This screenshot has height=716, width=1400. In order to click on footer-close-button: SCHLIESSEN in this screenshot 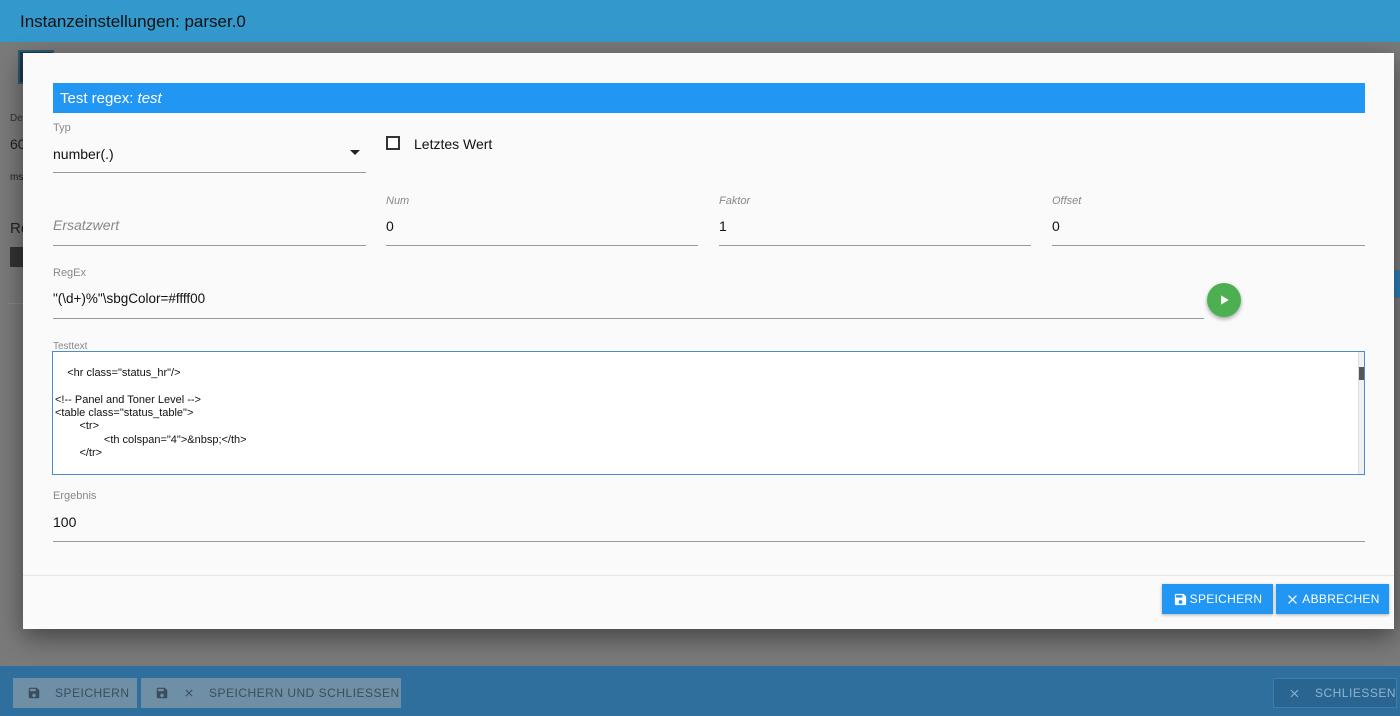, I will do `click(1335, 693)`.